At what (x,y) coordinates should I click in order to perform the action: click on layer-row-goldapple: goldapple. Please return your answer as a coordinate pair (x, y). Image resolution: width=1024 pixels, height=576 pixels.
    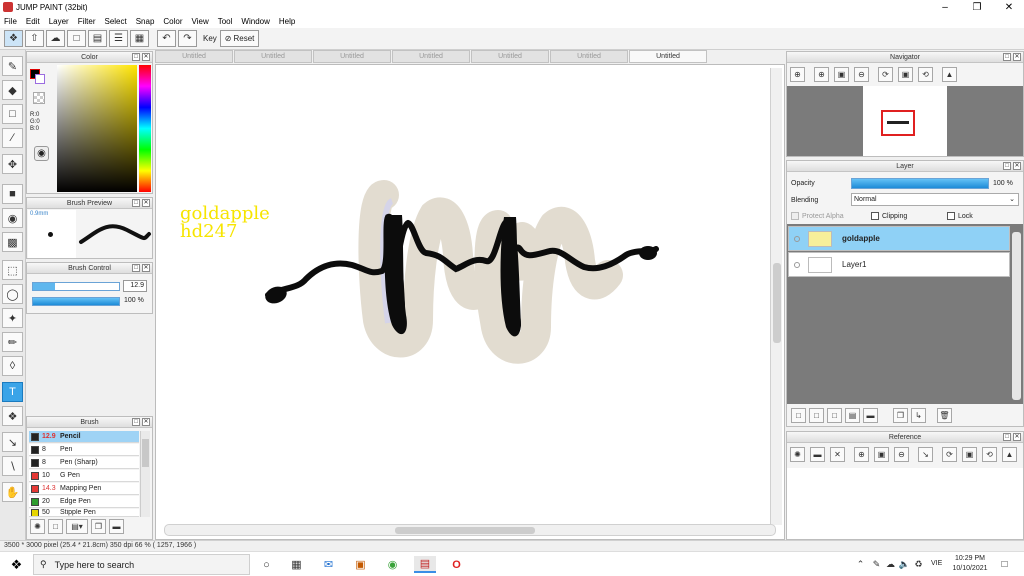
    Looking at the image, I should click on (899, 238).